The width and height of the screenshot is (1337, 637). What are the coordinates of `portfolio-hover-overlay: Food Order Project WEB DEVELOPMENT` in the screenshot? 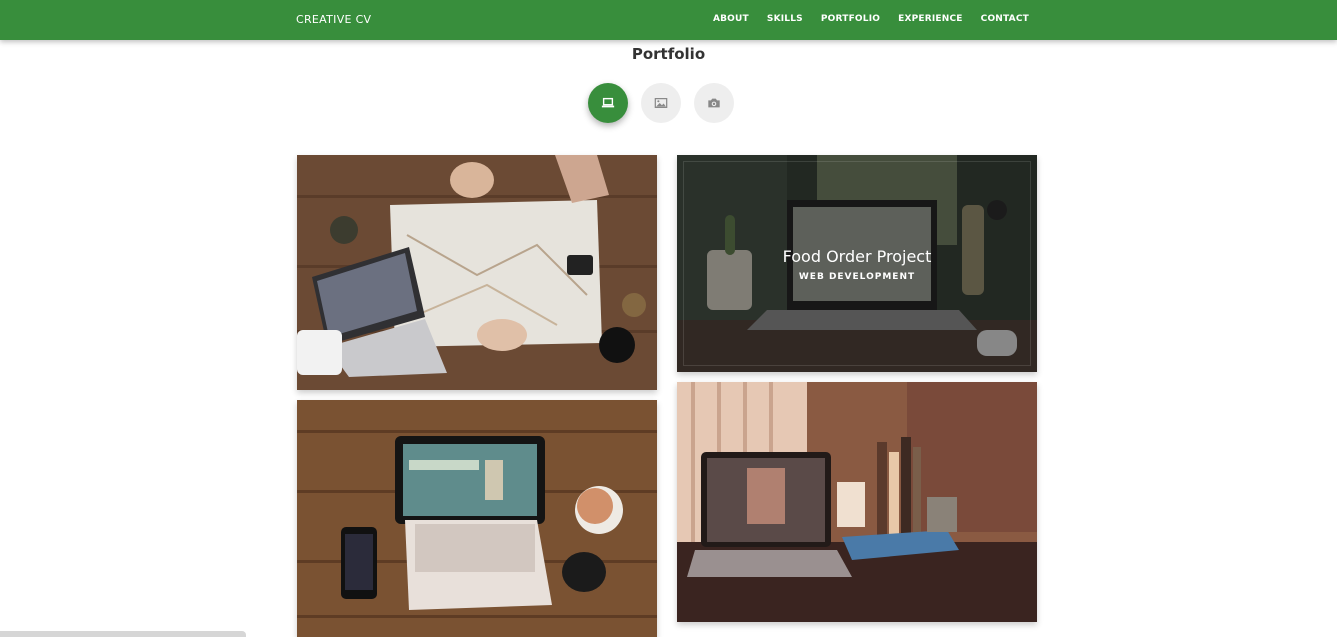 It's located at (857, 263).